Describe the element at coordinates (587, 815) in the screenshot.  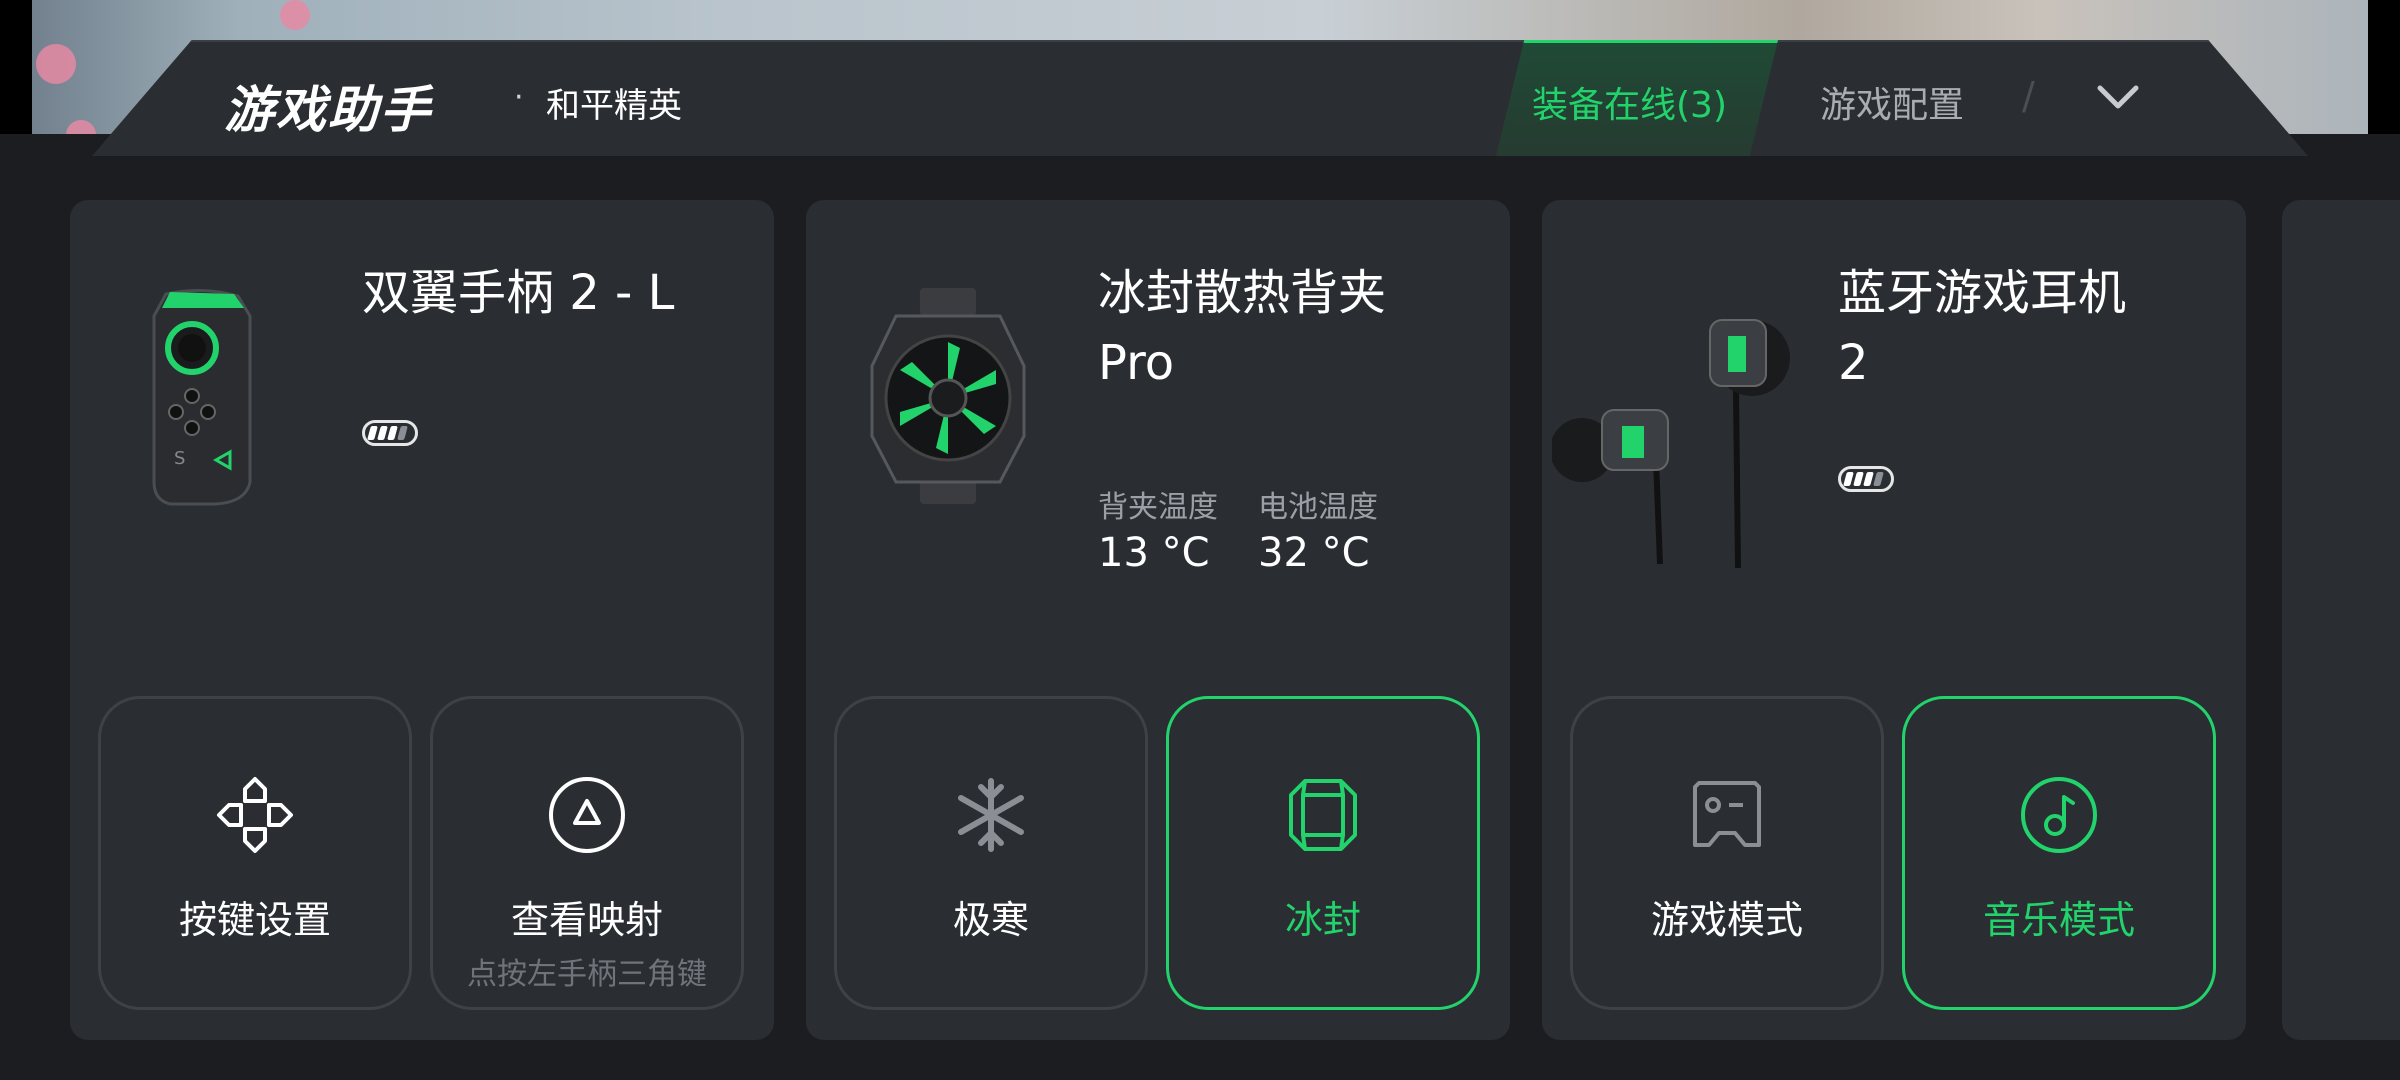
I see `triangle-circle-icon` at that location.